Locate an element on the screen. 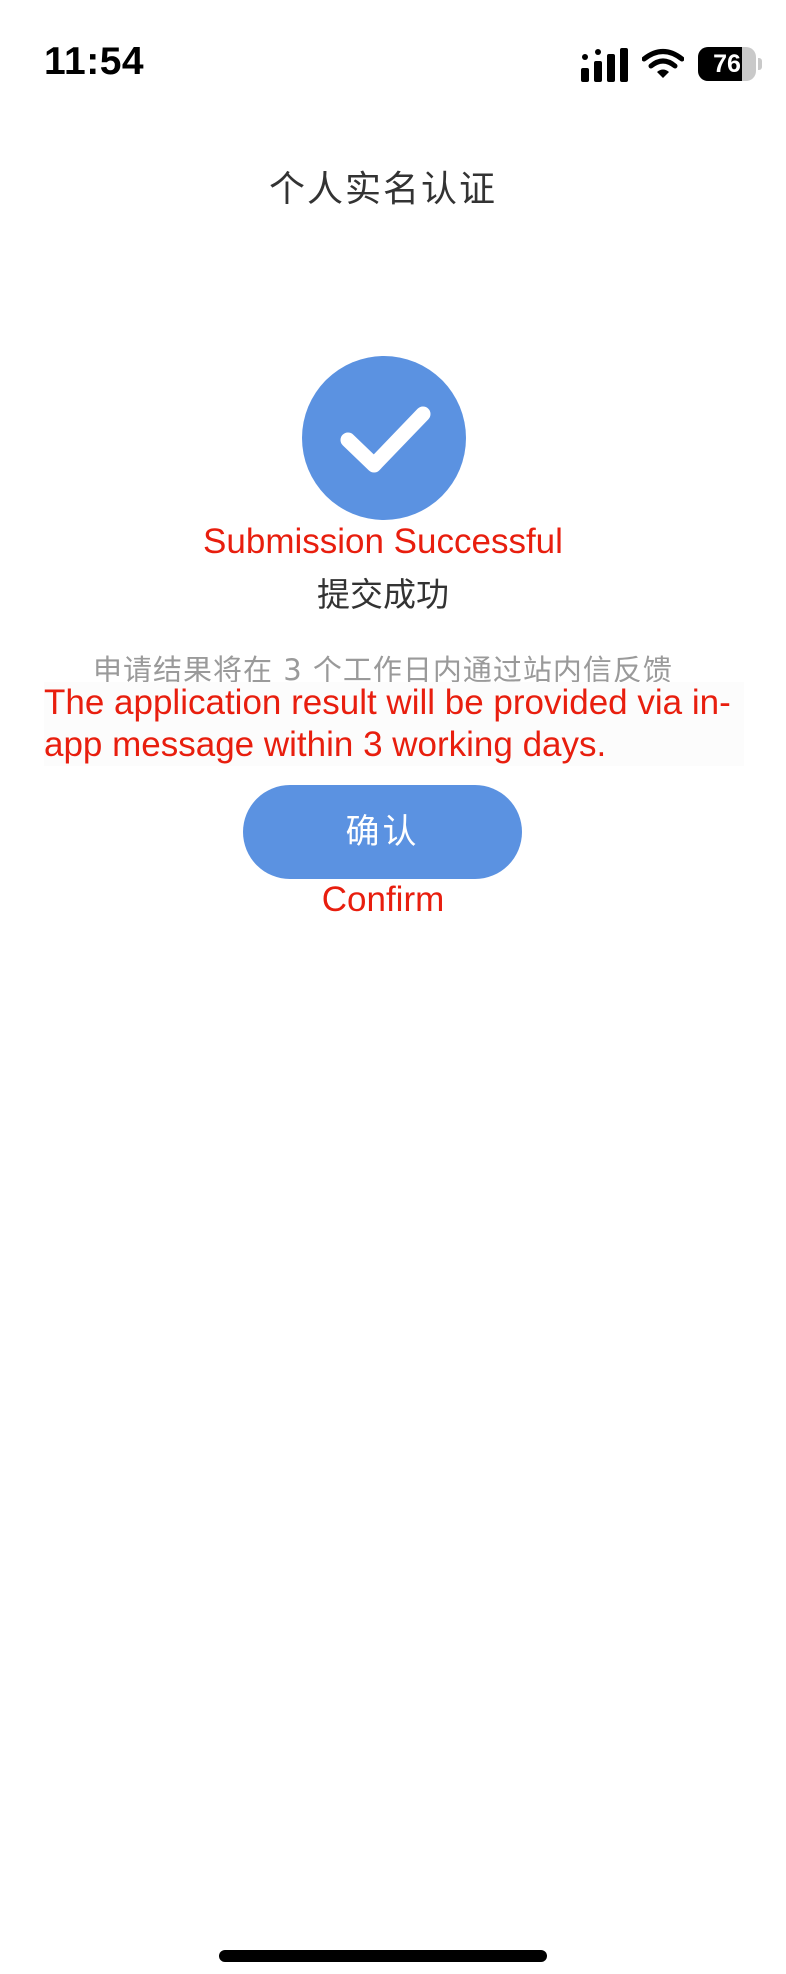 Image resolution: width=786 pixels, height=1974 pixels. battery-body: 76 is located at coordinates (727, 64).